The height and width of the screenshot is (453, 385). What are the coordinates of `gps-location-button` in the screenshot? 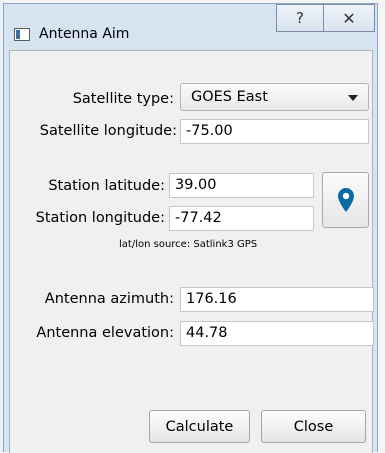 It's located at (345, 200).